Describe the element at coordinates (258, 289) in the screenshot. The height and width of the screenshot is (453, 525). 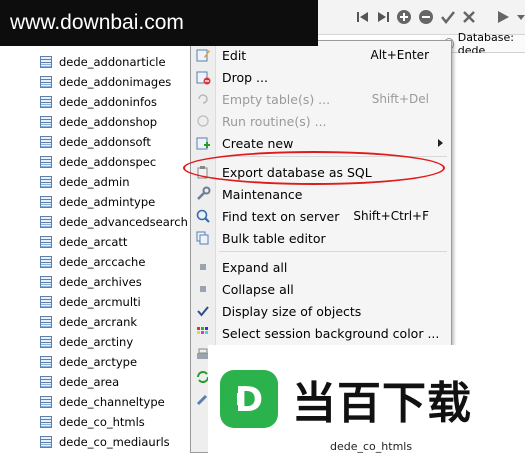
I see `menu-item-label: Collapse all` at that location.